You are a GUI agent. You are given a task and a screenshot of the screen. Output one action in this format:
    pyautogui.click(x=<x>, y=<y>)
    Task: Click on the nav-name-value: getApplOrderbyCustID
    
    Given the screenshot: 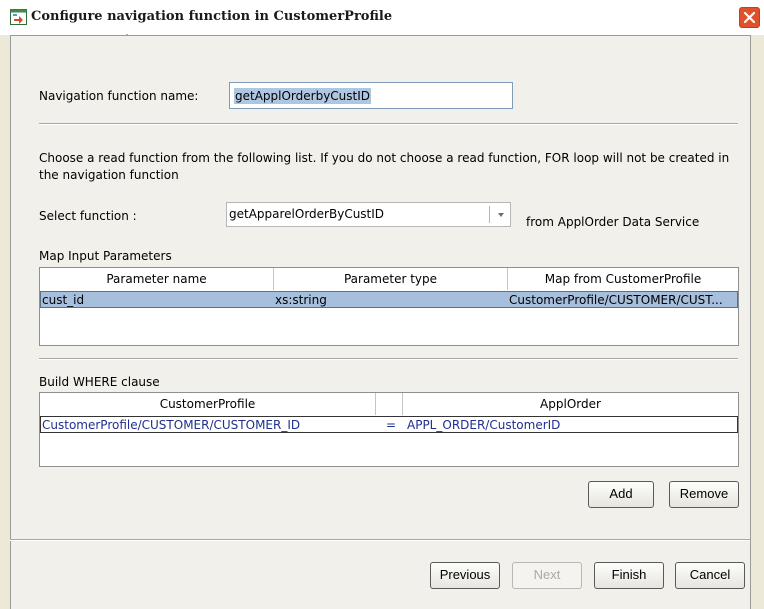 What is the action you would take?
    pyautogui.click(x=303, y=96)
    